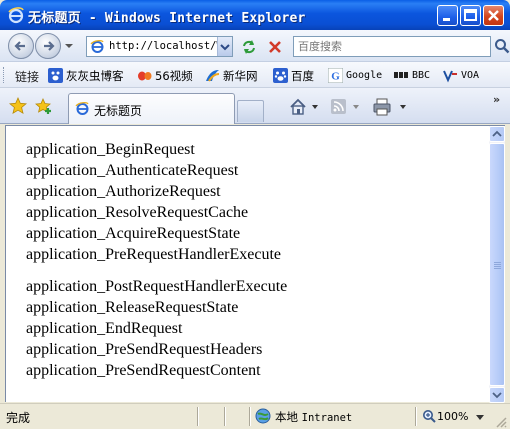 This screenshot has width=510, height=429. What do you see at coordinates (18, 106) in the screenshot?
I see `favorites-star-icon` at bounding box center [18, 106].